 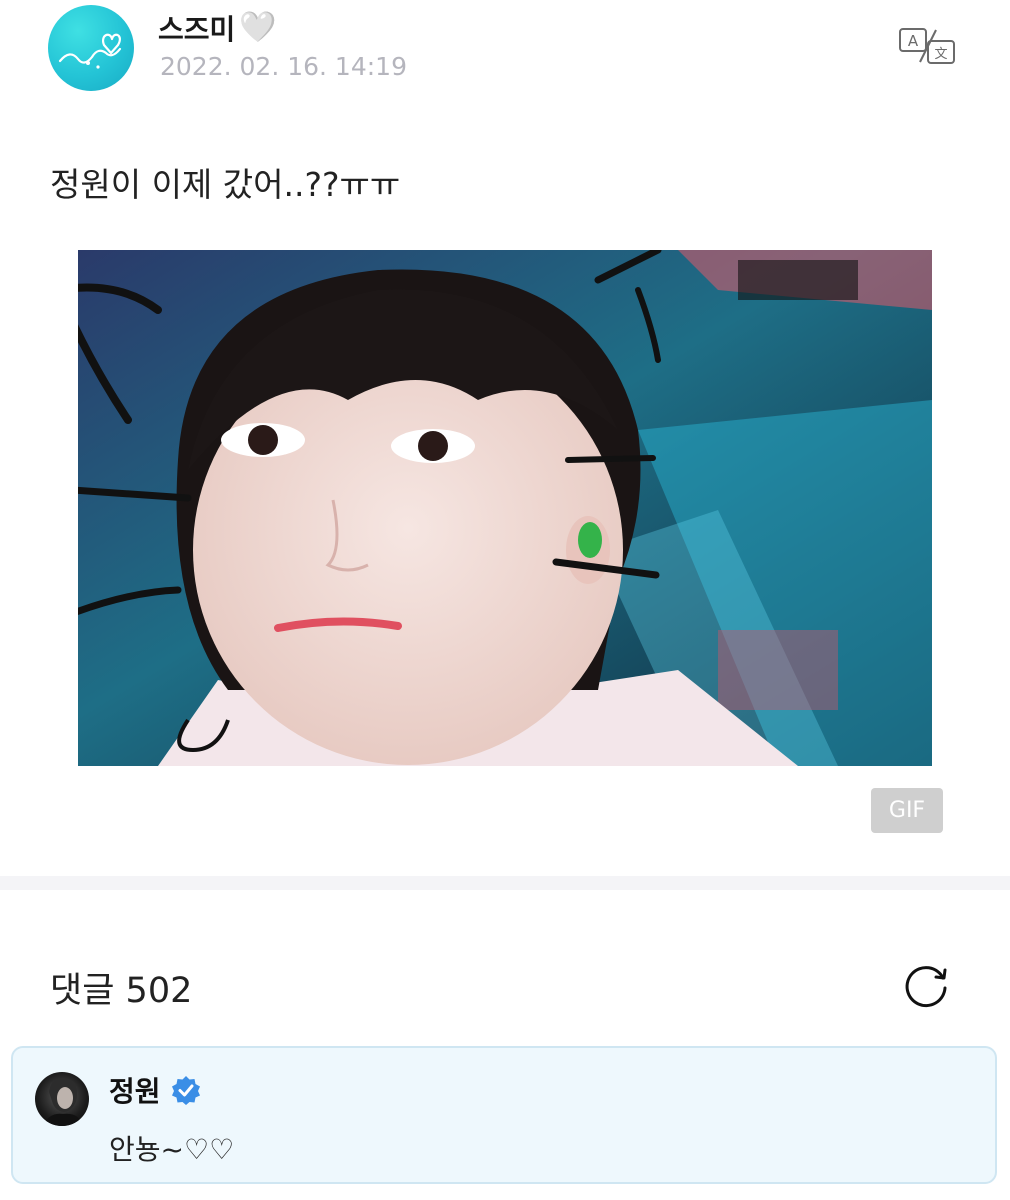 I want to click on post-header: 스즈미 🤍 2022. 02. 16. 14:19 A 文, so click(x=505, y=55).